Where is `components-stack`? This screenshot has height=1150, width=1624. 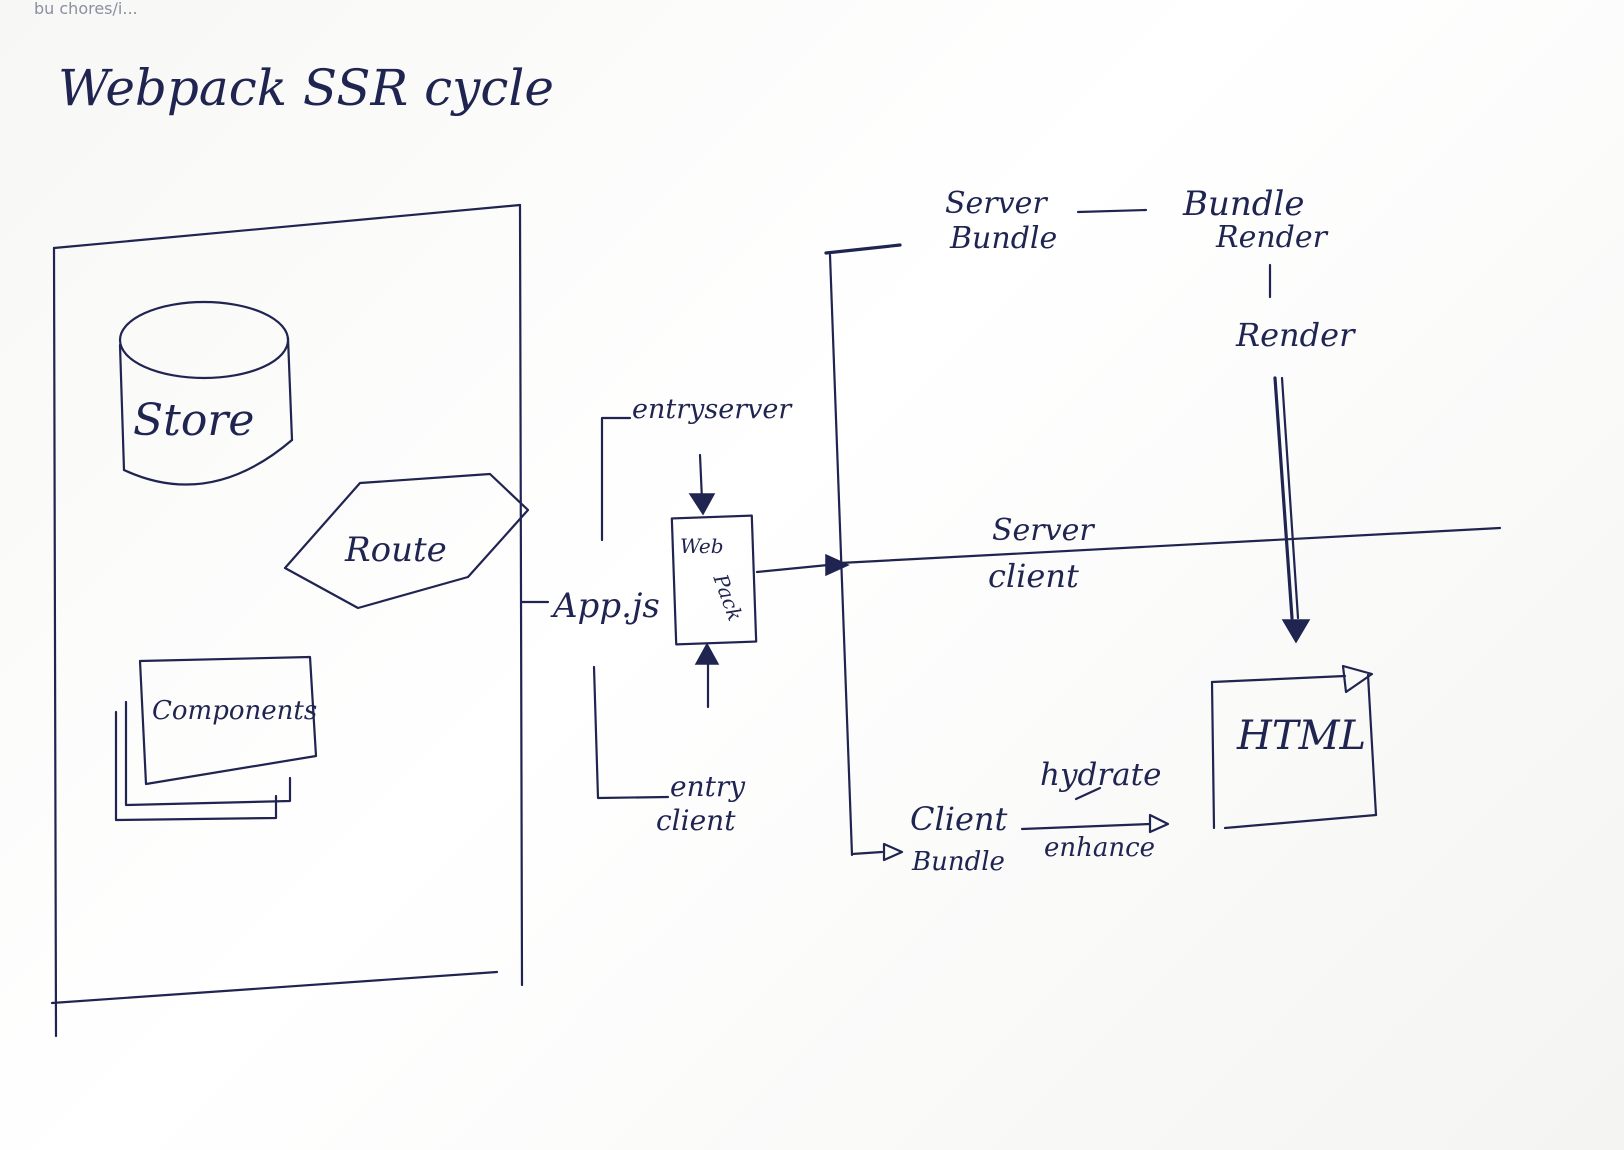 components-stack is located at coordinates (216, 738).